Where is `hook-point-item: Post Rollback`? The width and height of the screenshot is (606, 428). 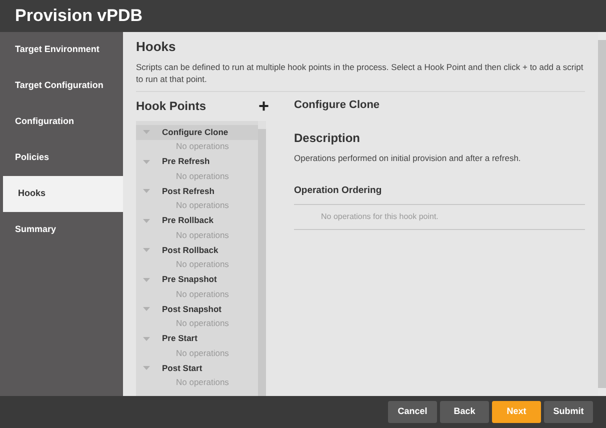
hook-point-item: Post Rollback is located at coordinates (197, 250).